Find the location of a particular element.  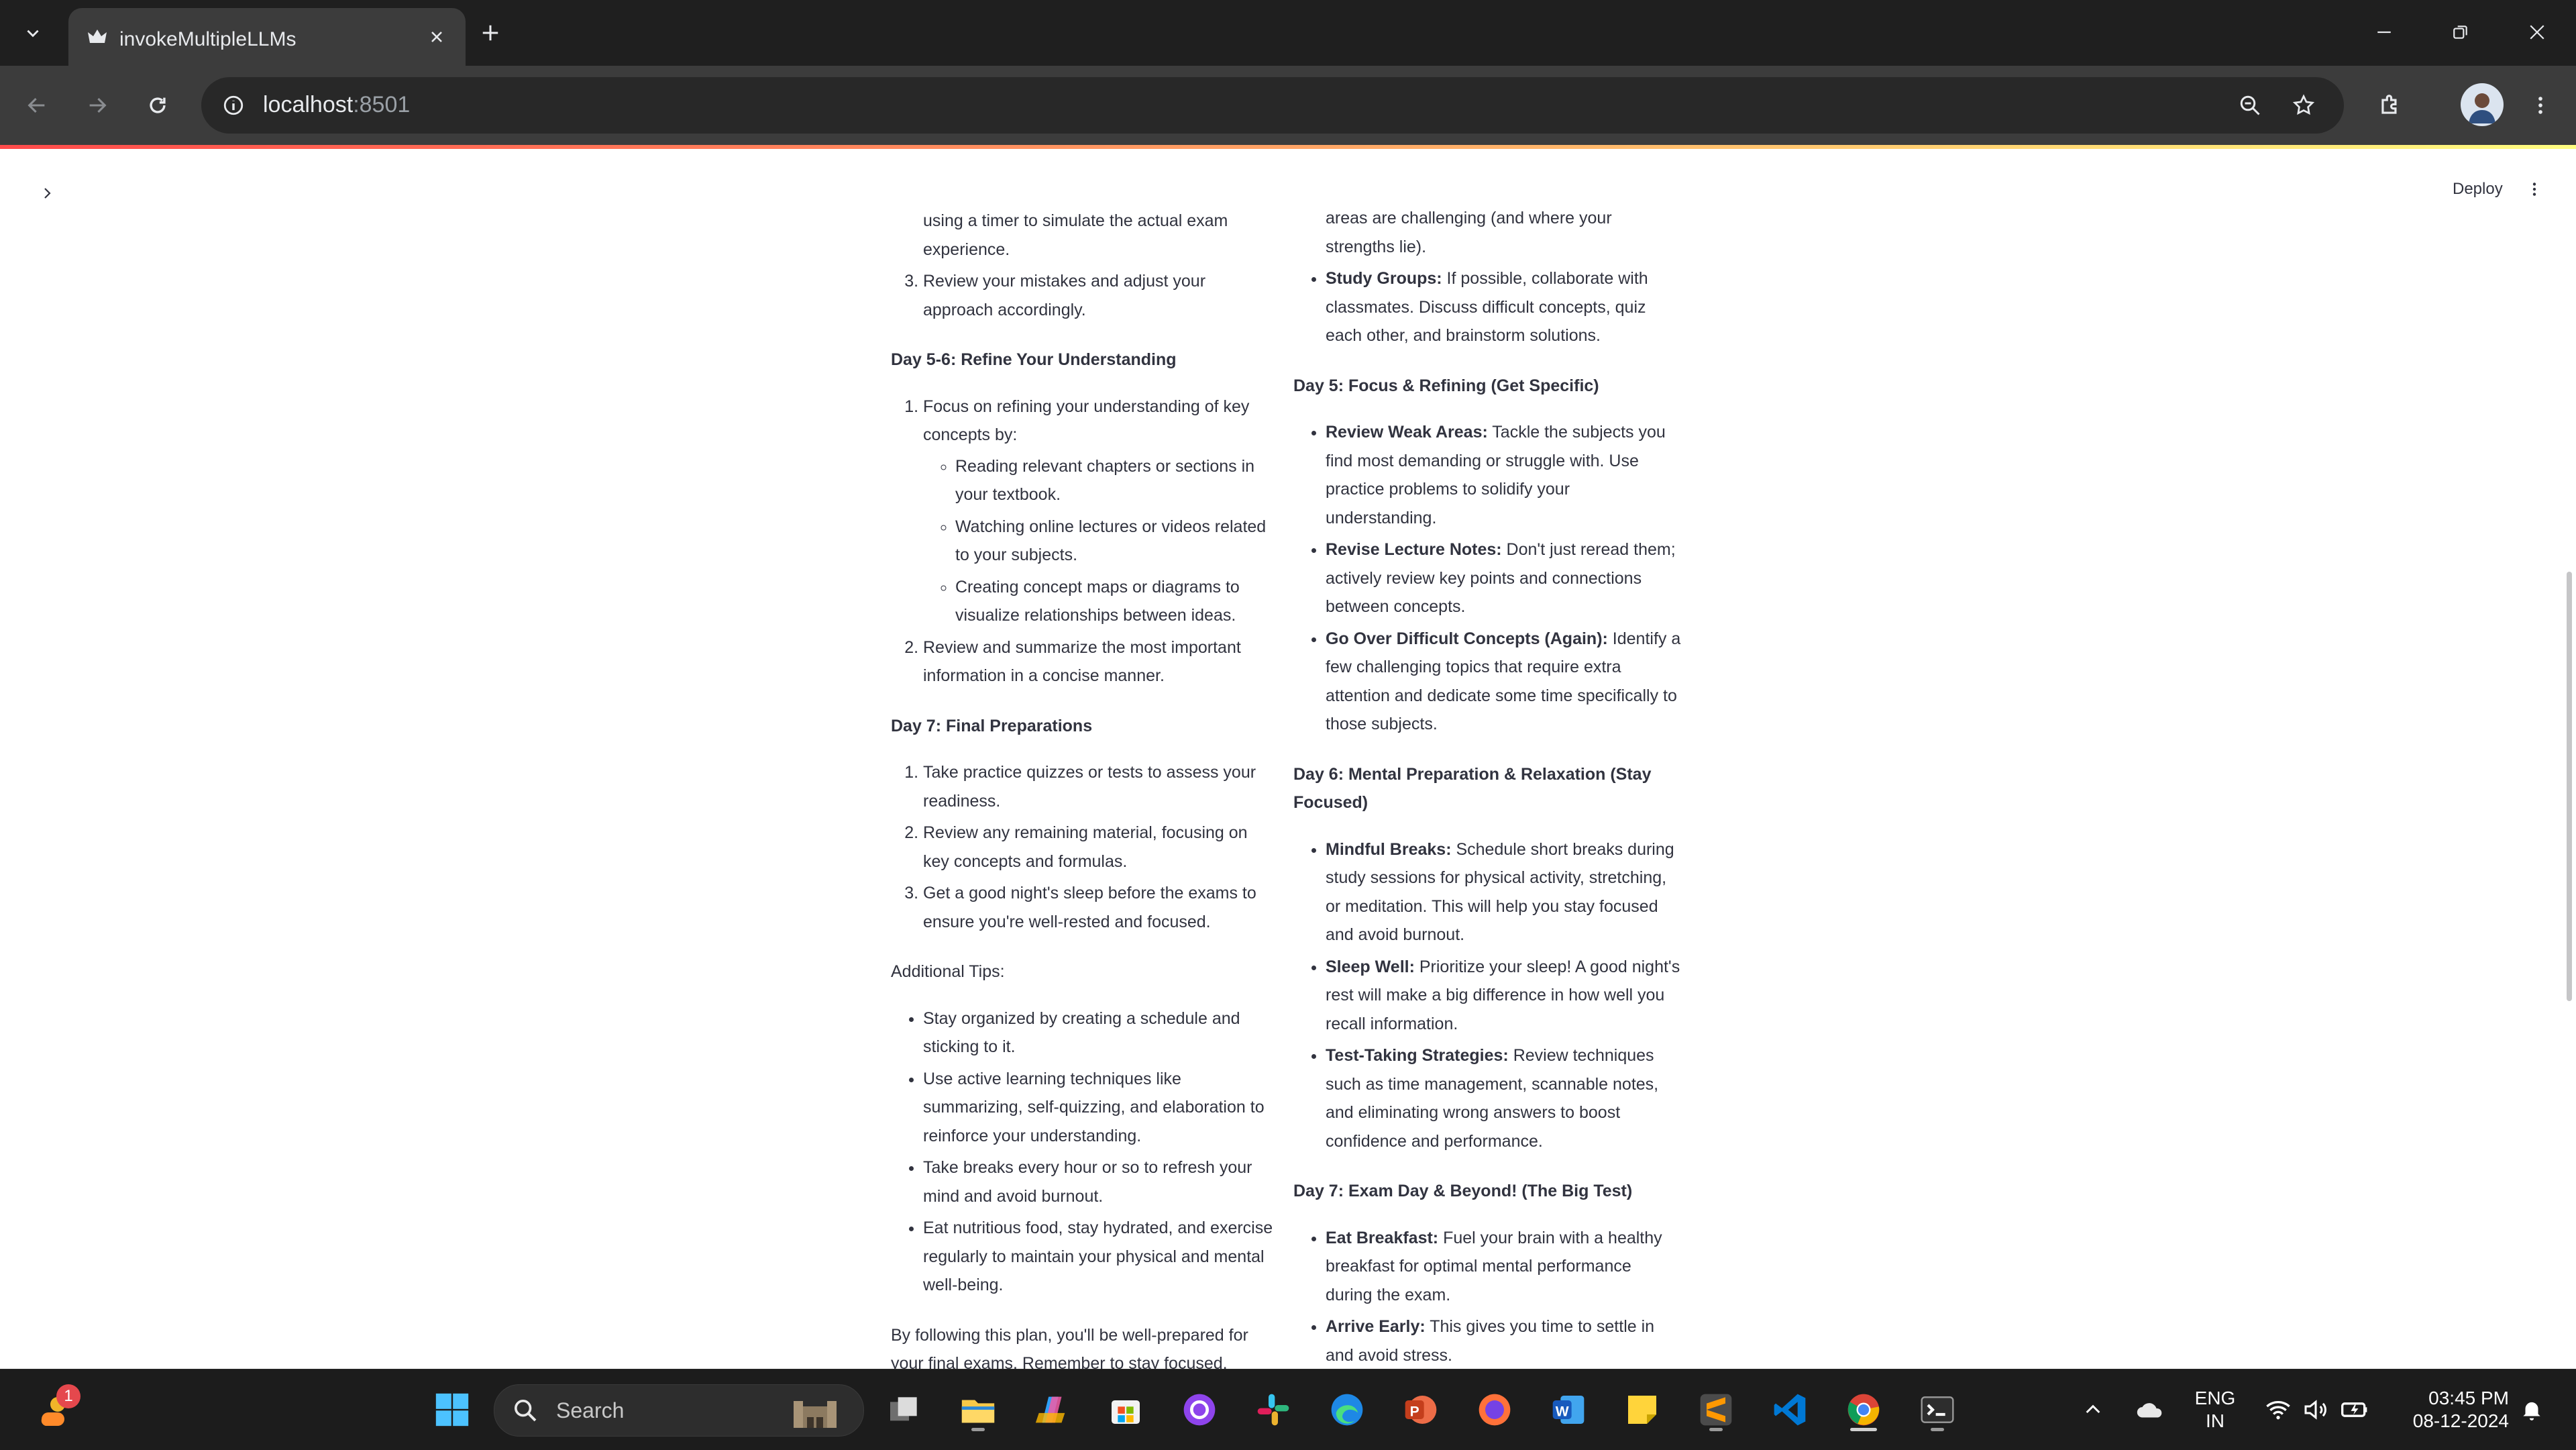

word-icon: W is located at coordinates (1568, 1410).